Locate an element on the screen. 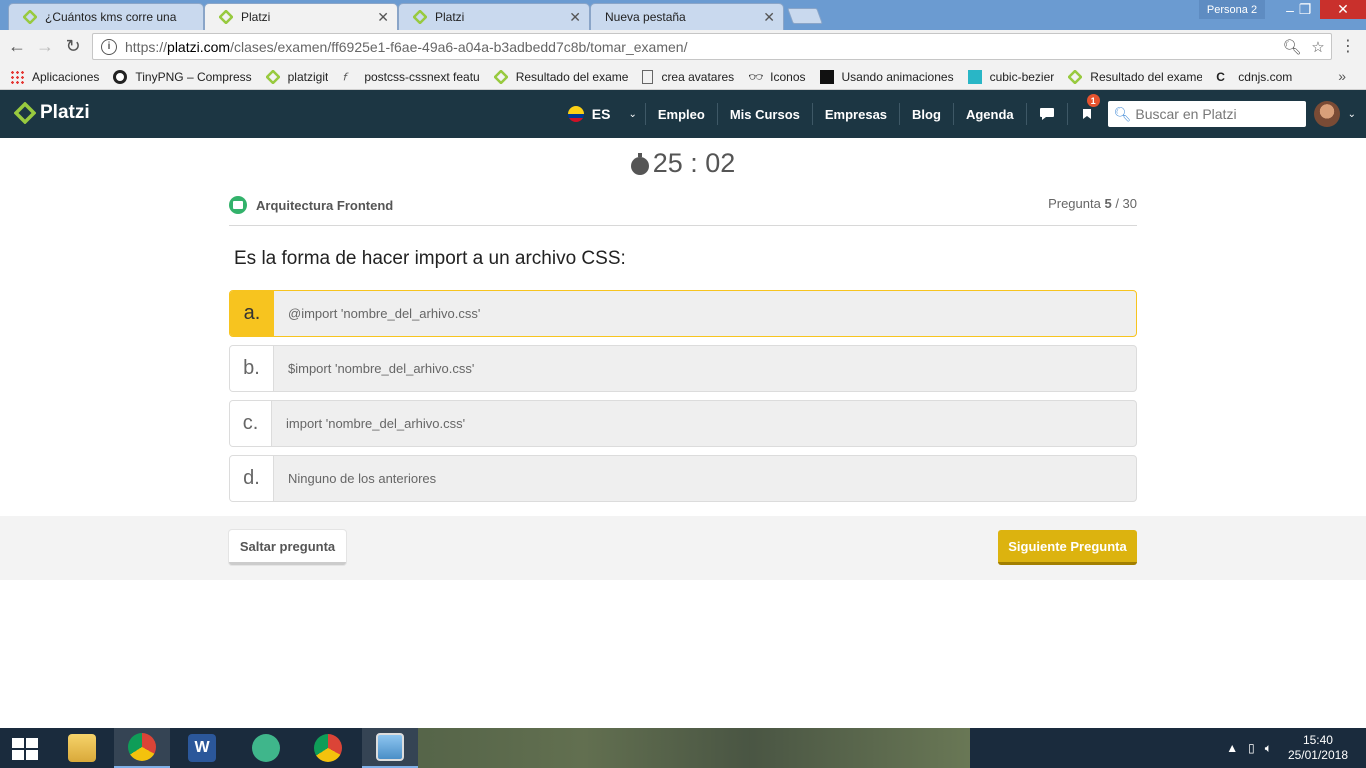 The height and width of the screenshot is (768, 1366). browser-menu-icon: ⋮ is located at coordinates (1348, 46).